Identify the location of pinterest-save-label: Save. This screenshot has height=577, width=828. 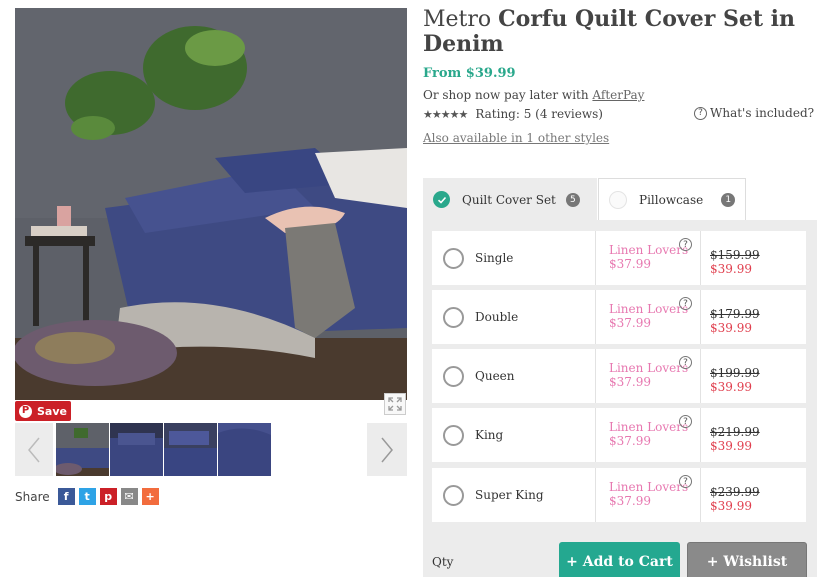
(52, 411).